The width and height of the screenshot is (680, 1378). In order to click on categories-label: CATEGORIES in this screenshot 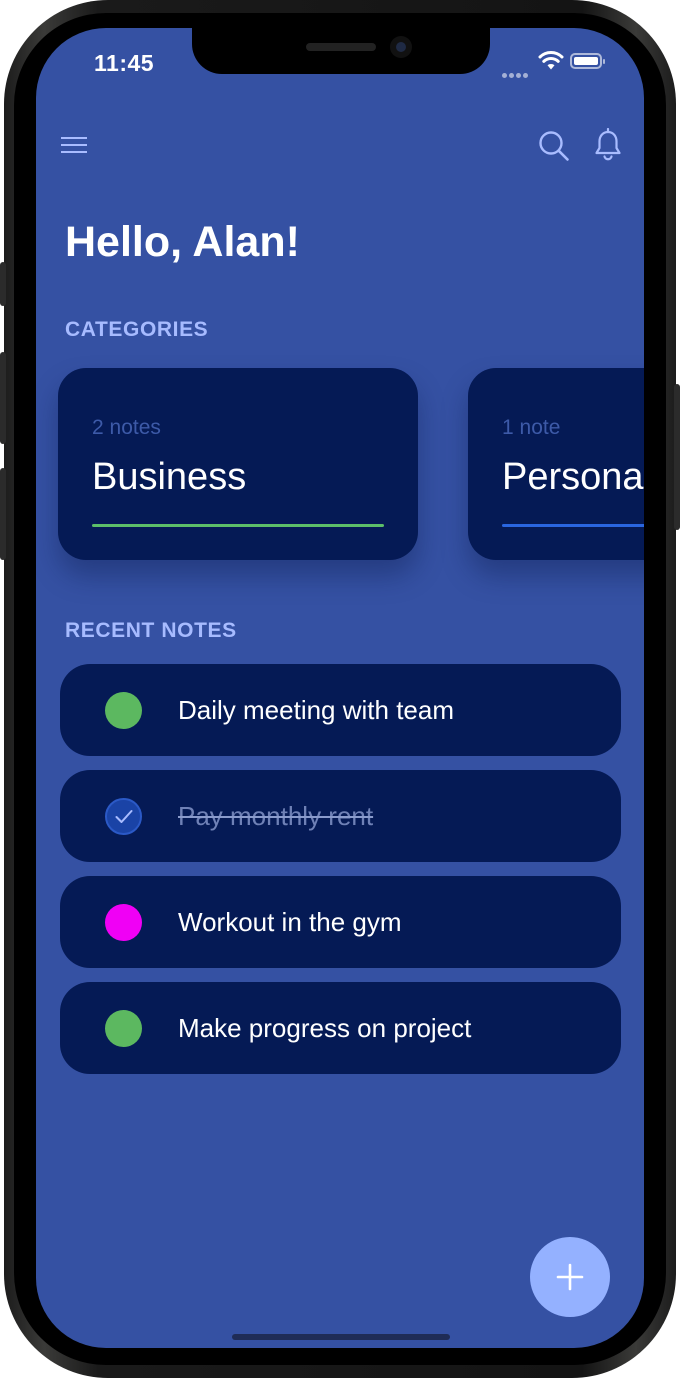, I will do `click(137, 329)`.